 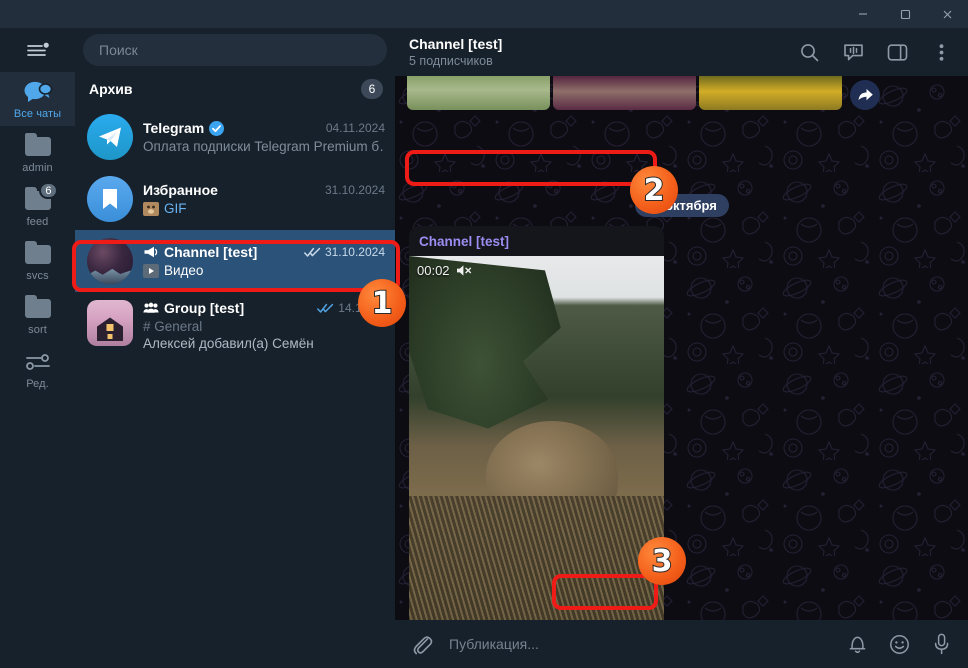 What do you see at coordinates (422, 644) in the screenshot?
I see `paperclip-icon` at bounding box center [422, 644].